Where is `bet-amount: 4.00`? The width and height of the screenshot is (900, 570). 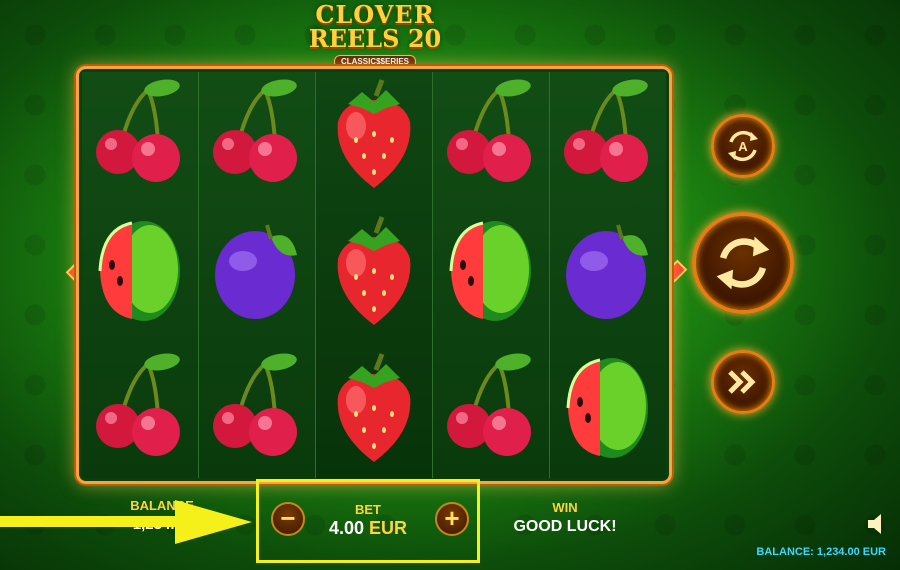
bet-amount: 4.00 is located at coordinates (346, 528).